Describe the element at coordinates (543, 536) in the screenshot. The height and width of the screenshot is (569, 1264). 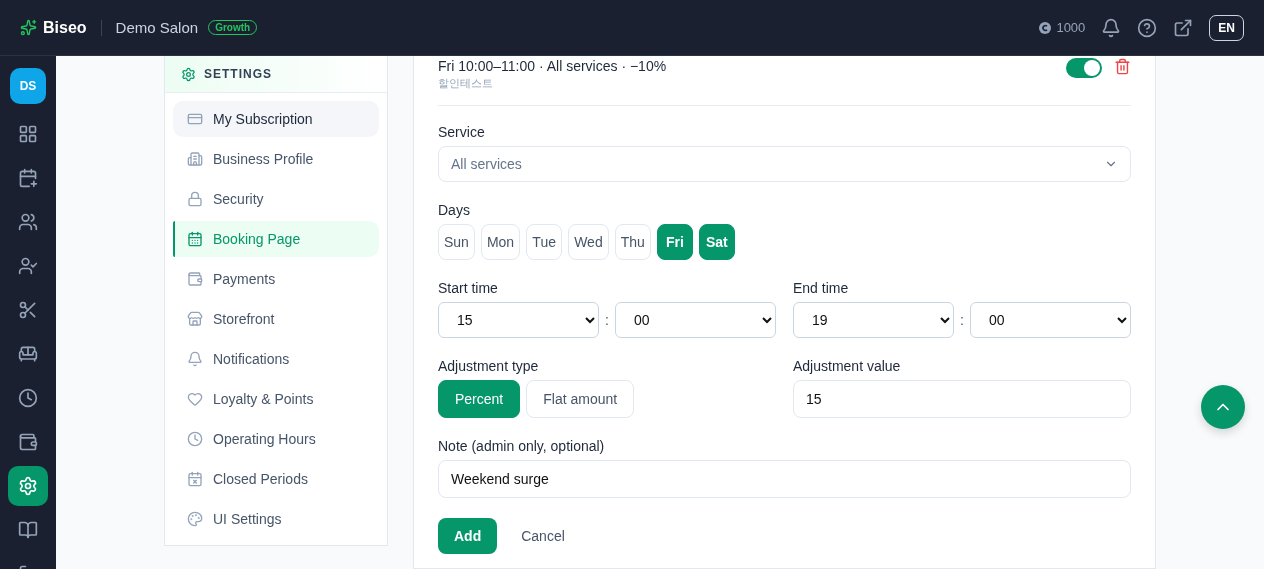
I see `cancel-button: Cancel` at that location.